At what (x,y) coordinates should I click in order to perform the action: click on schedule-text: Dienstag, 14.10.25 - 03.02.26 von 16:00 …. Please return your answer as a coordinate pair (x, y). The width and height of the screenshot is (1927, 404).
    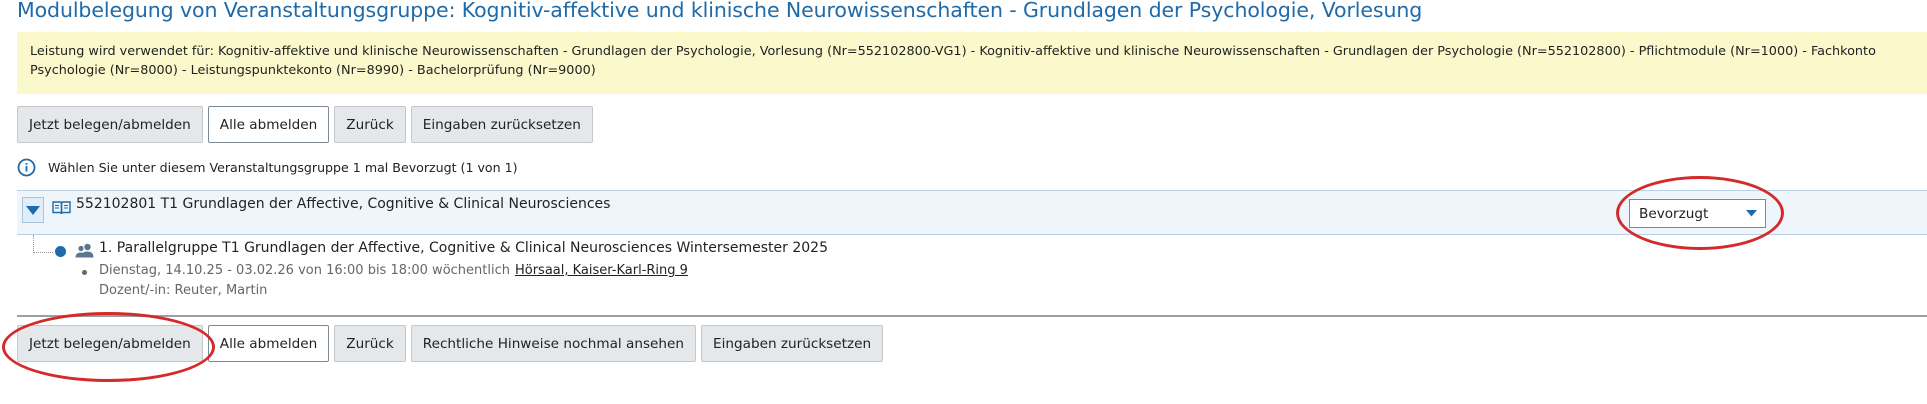
    Looking at the image, I should click on (304, 270).